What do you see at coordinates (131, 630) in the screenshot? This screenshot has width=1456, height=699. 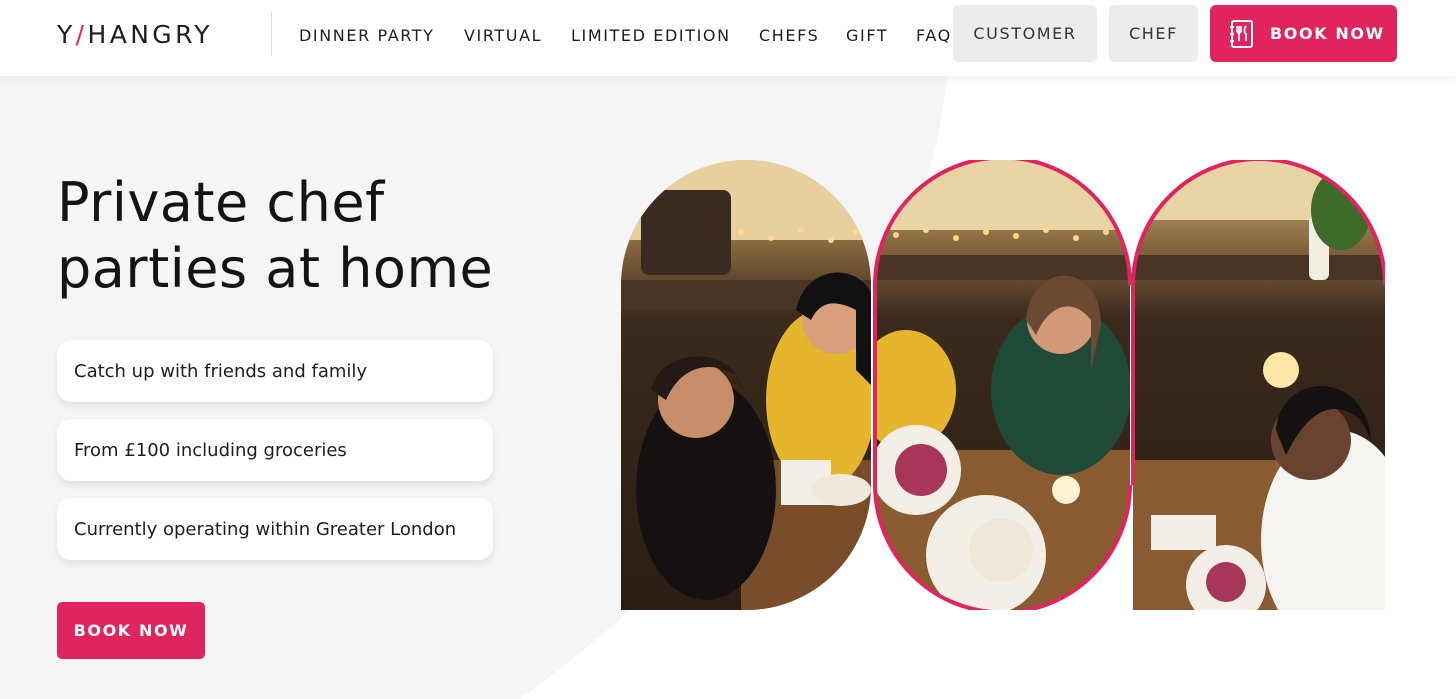 I see `hero-book-now-button: BOOK NOW` at bounding box center [131, 630].